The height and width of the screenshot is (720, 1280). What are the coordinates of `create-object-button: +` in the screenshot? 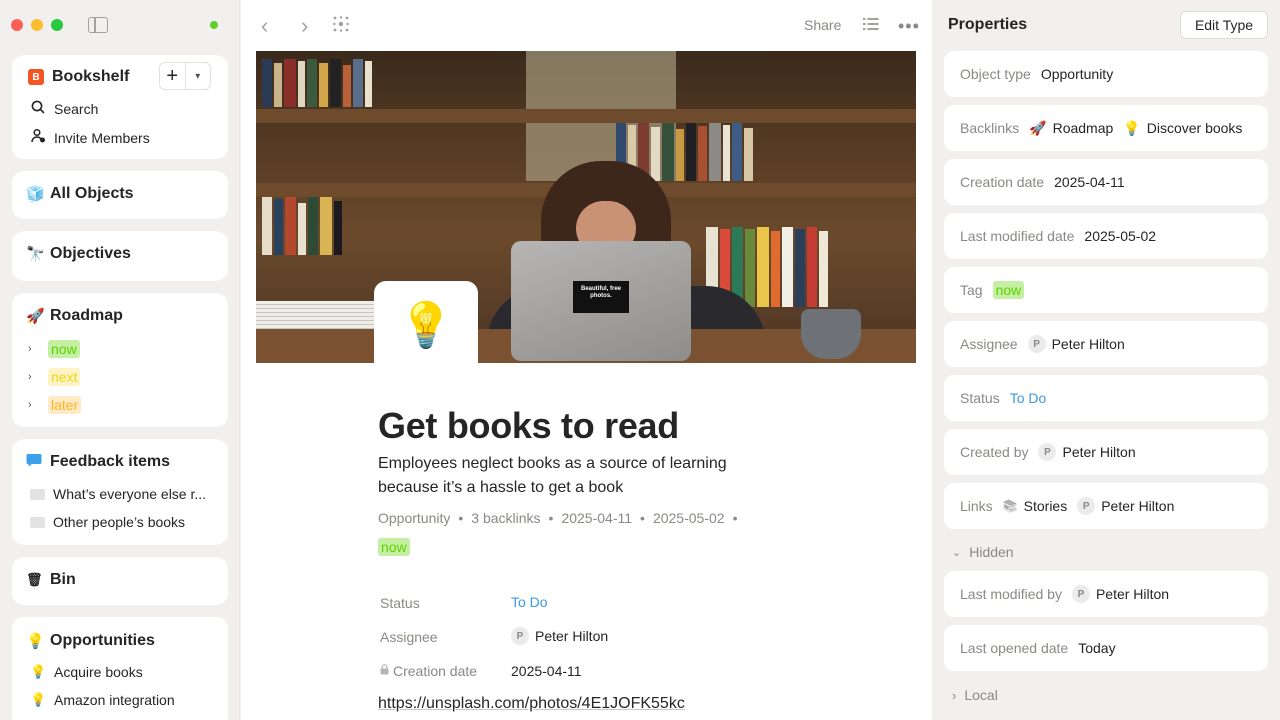 It's located at (173, 76).